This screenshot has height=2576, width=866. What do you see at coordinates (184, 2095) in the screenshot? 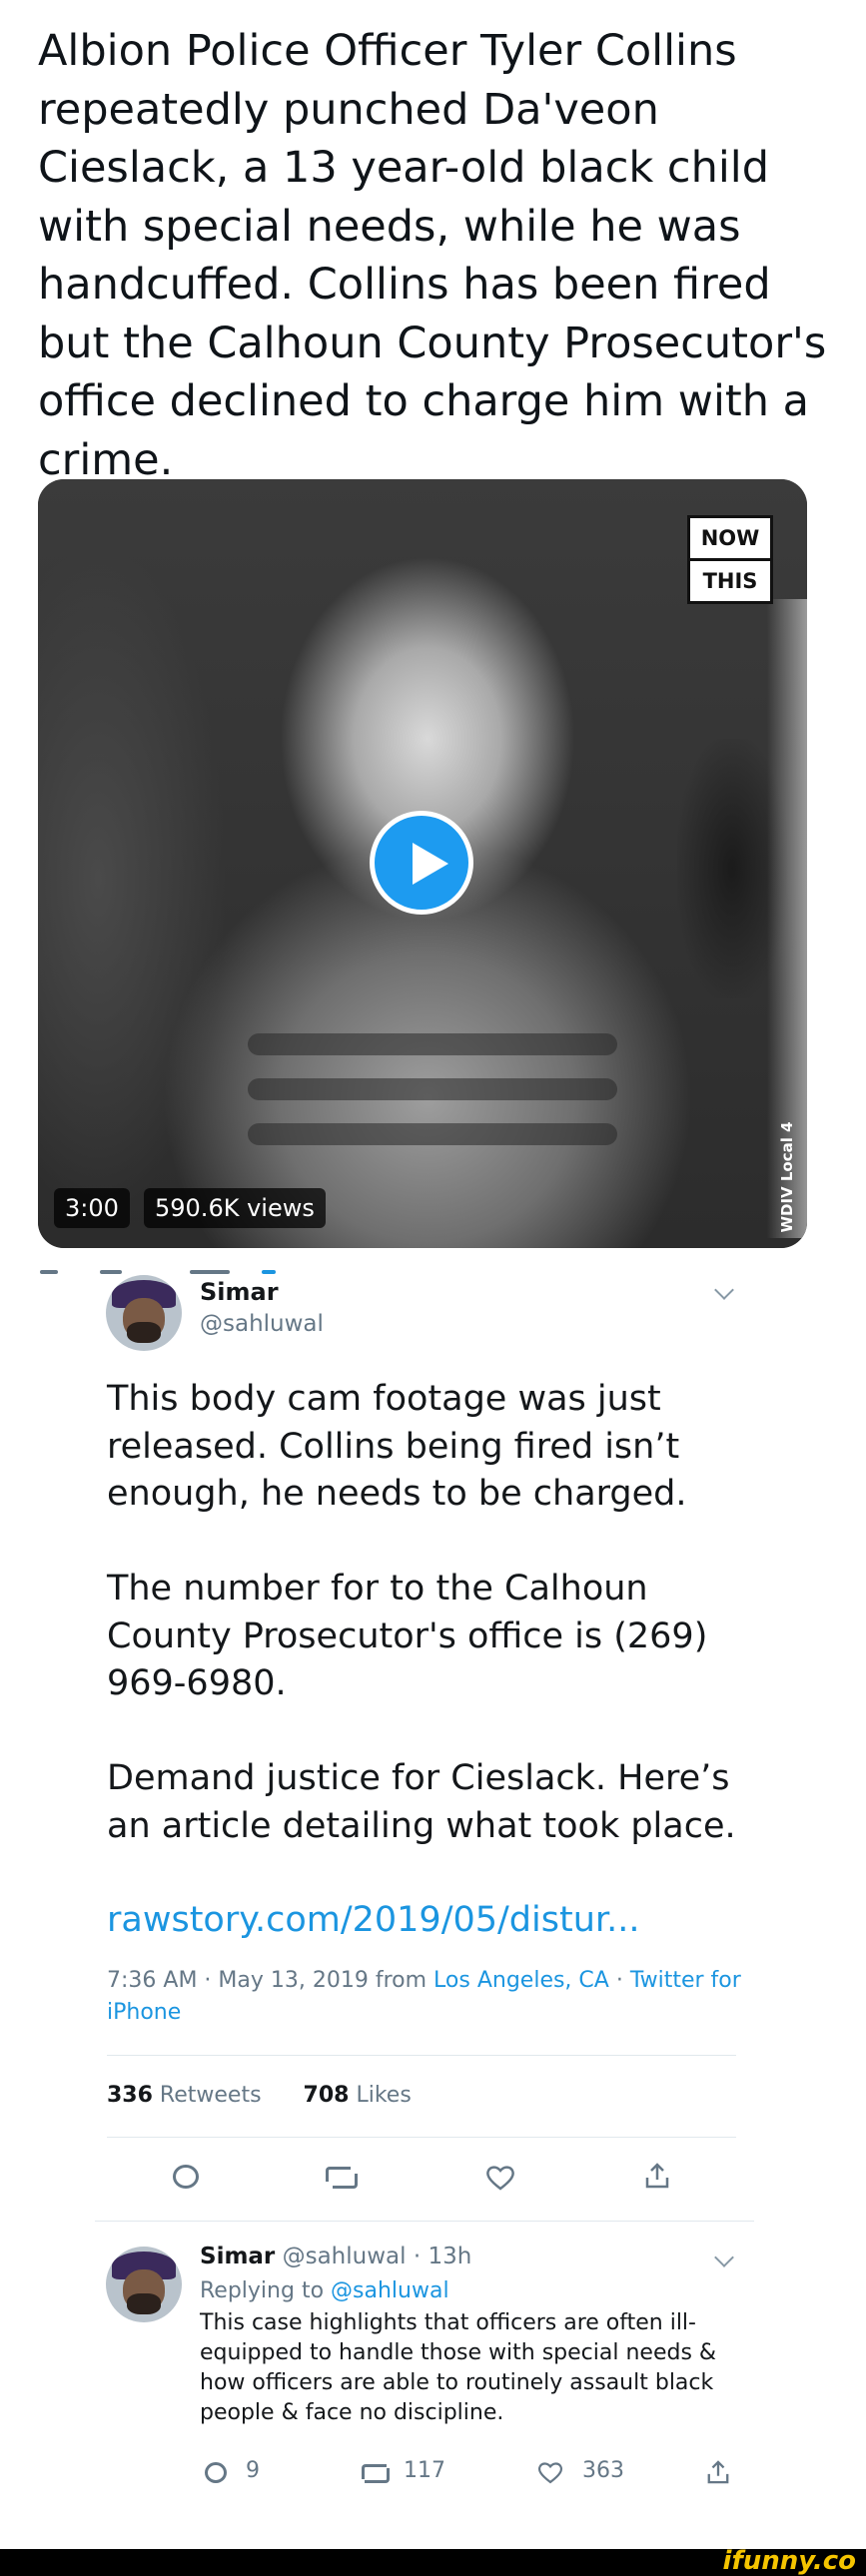
I see `retweets-stat: 336 Retweets` at bounding box center [184, 2095].